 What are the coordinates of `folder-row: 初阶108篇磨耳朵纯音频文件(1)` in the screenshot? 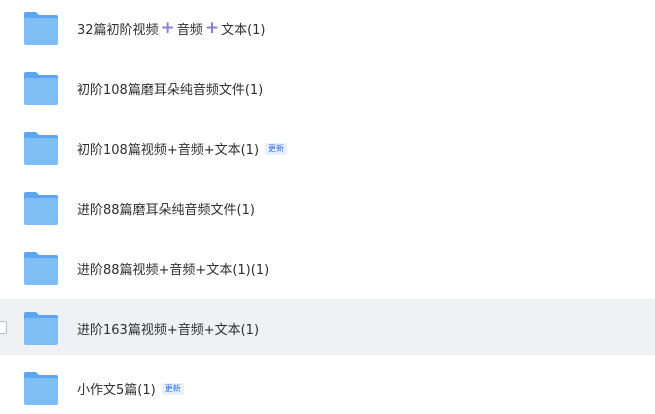 It's located at (327, 88).